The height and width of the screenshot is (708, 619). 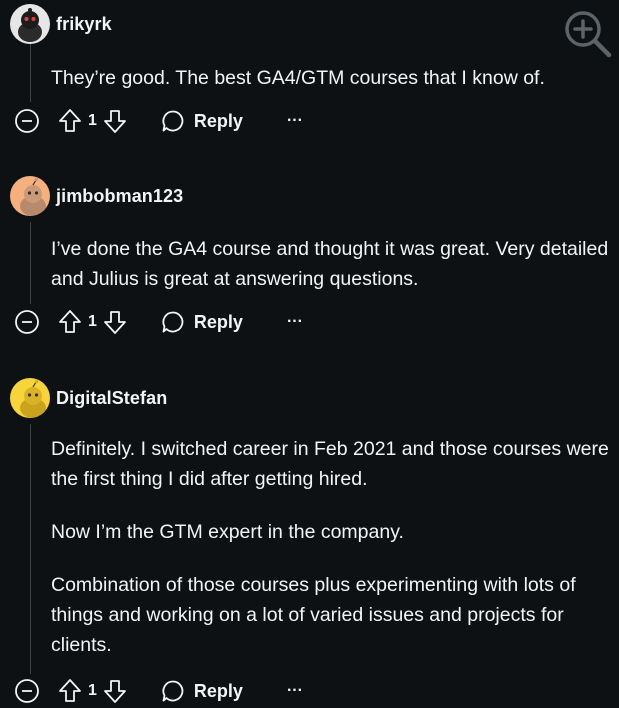 I want to click on zoom-in-icon, so click(x=588, y=34).